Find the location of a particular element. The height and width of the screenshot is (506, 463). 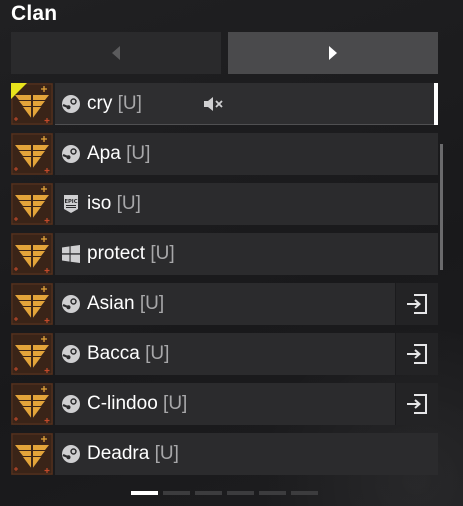

member-name: Bacca [U] is located at coordinates (128, 354).